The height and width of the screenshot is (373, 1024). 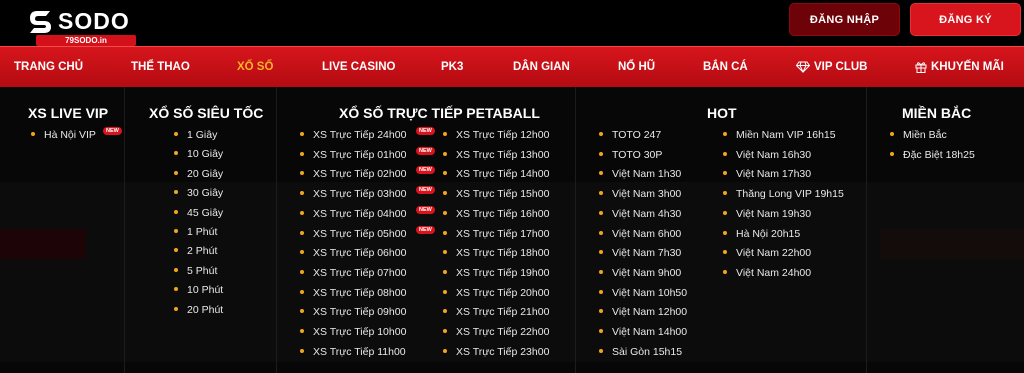 I want to click on nav-item-vip-club: VIP CLUB, so click(x=831, y=67).